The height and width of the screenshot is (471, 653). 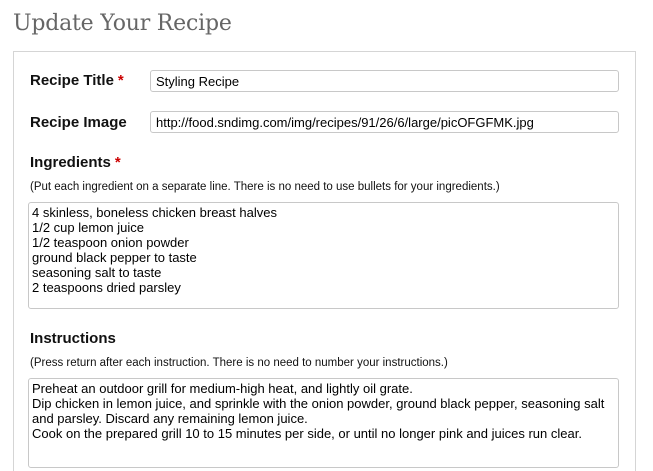 I want to click on recipe-image-label: Recipe Image, so click(x=78, y=122).